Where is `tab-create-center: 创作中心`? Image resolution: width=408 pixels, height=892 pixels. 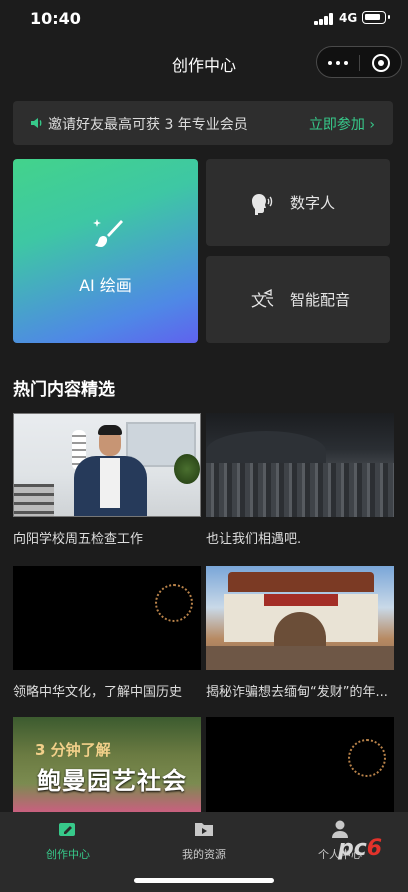
tab-create-center: 创作中心 is located at coordinates (68, 841).